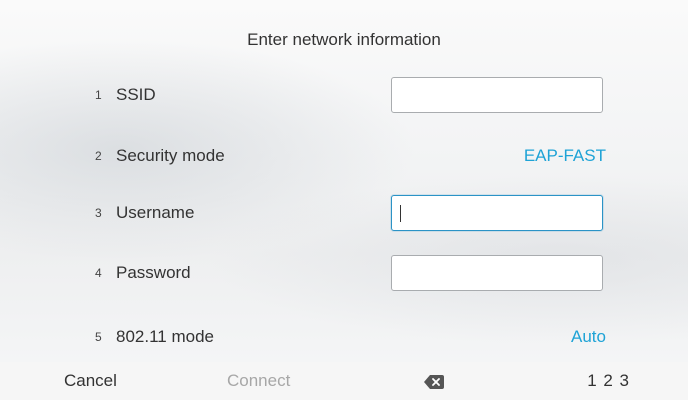 The image size is (688, 400). What do you see at coordinates (153, 272) in the screenshot?
I see `field-label-password: Password` at bounding box center [153, 272].